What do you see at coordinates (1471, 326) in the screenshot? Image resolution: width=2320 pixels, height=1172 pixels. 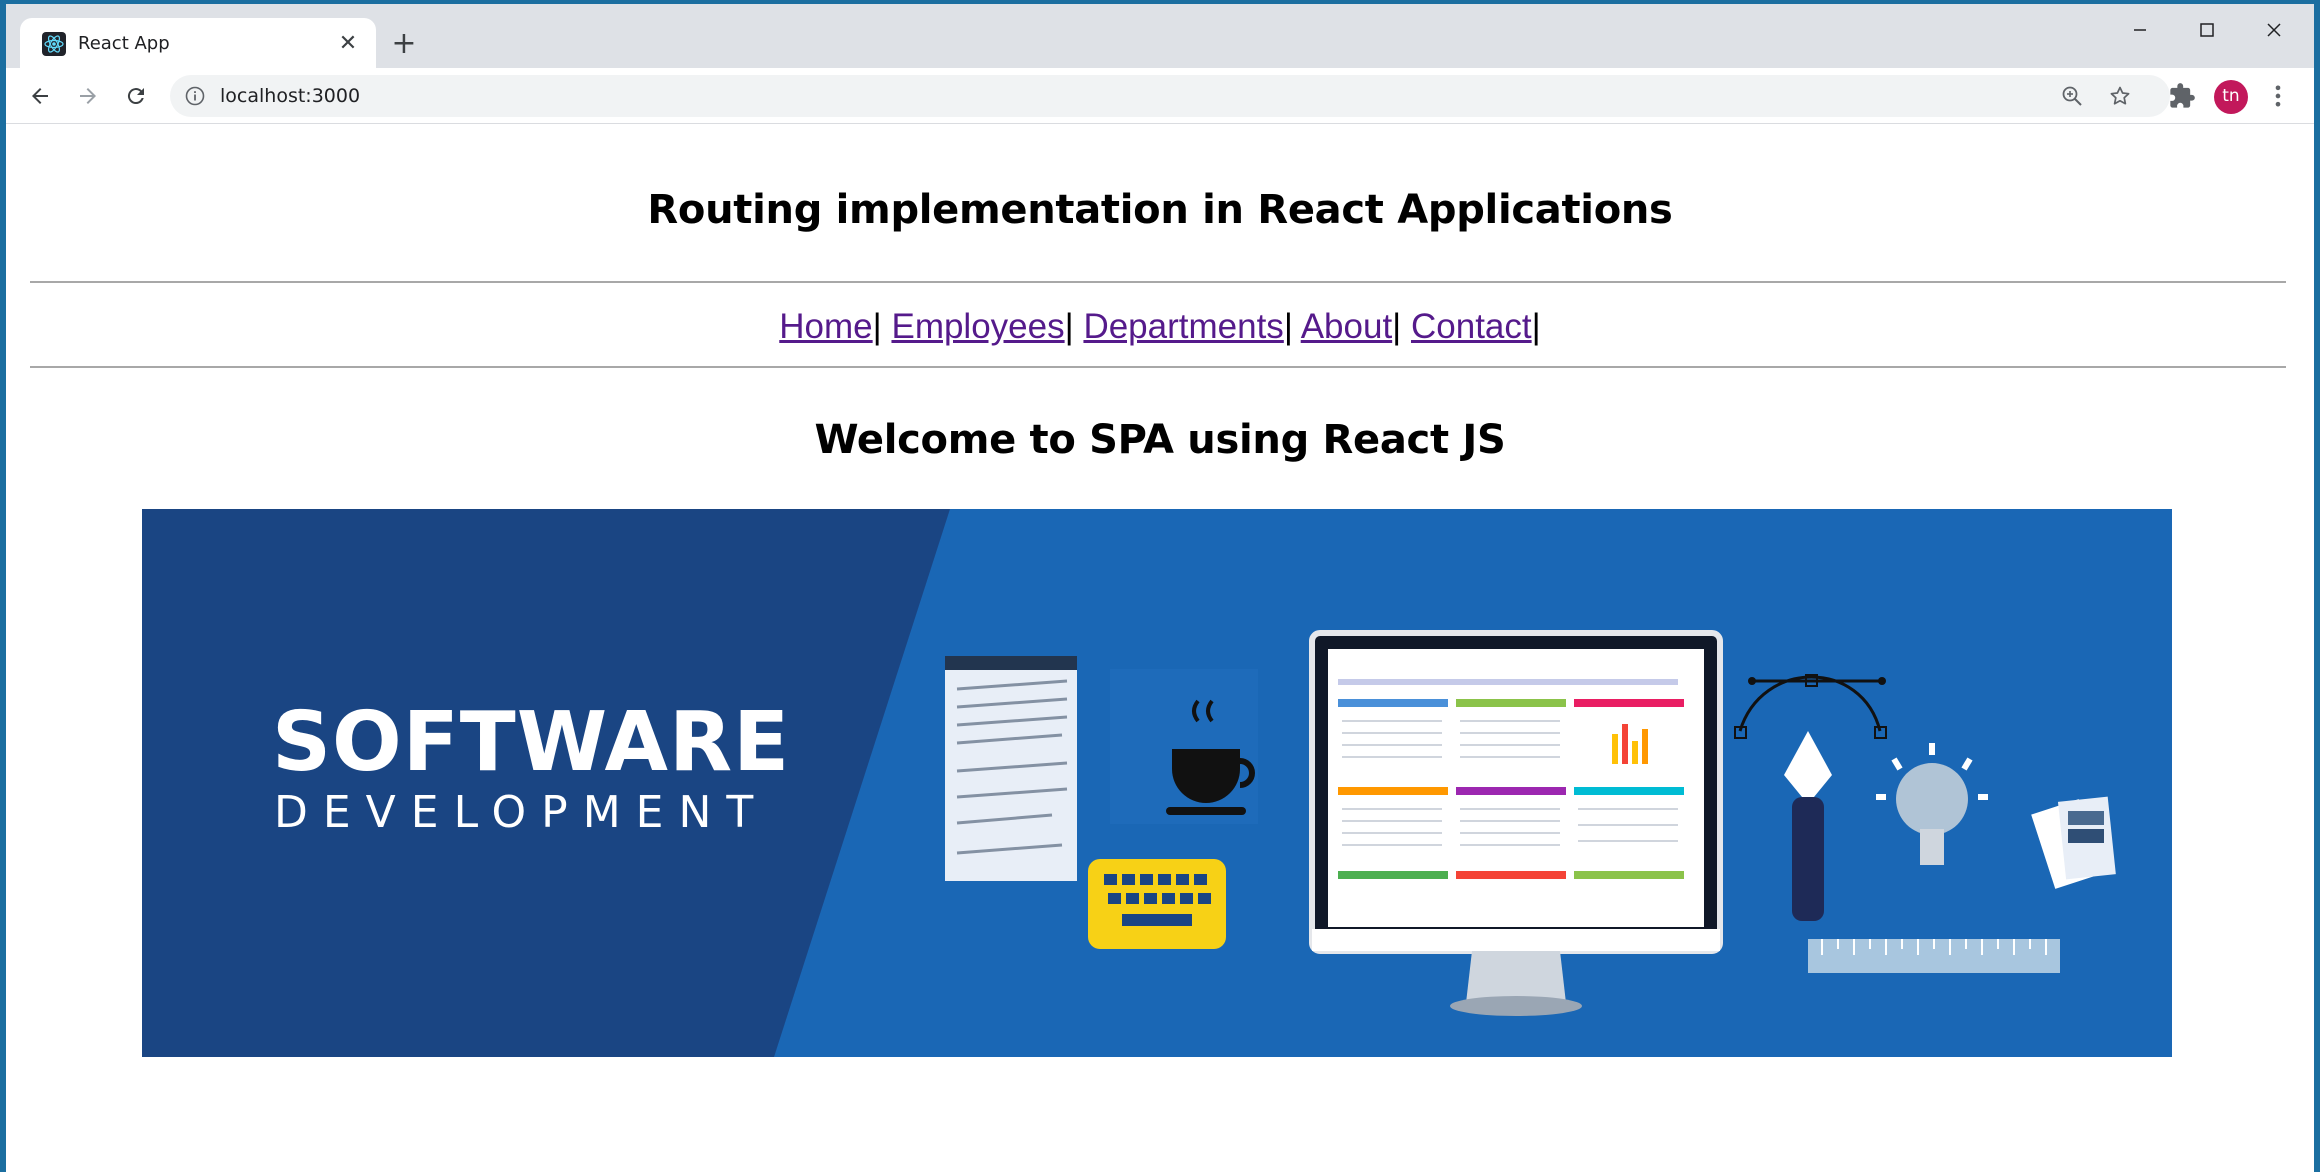 I see `nav-link-contact: Contact` at bounding box center [1471, 326].